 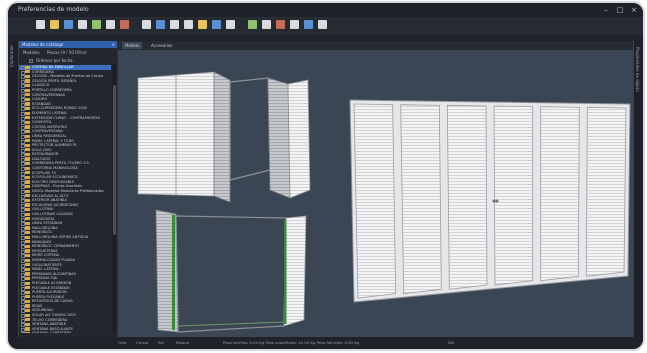 I want to click on cut-icon, so click(x=160, y=24).